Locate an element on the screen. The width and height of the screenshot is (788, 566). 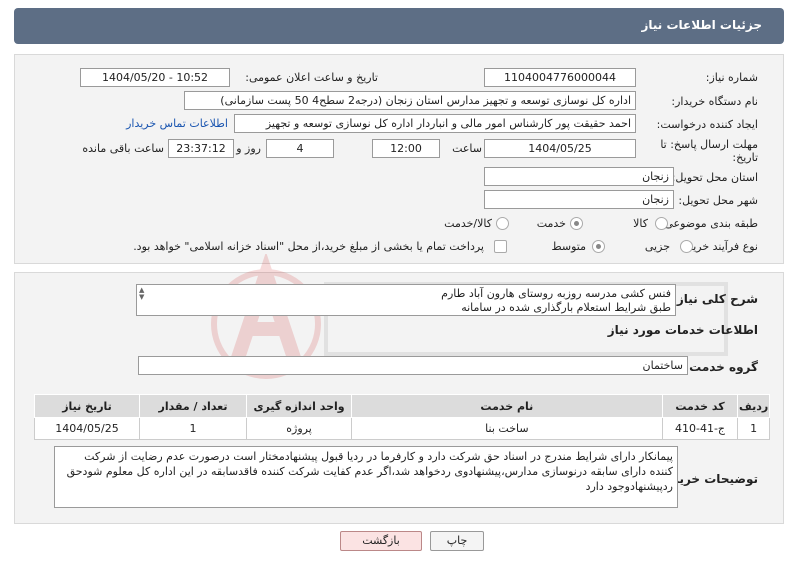
category-option-goods: کالا is located at coordinates (640, 223).